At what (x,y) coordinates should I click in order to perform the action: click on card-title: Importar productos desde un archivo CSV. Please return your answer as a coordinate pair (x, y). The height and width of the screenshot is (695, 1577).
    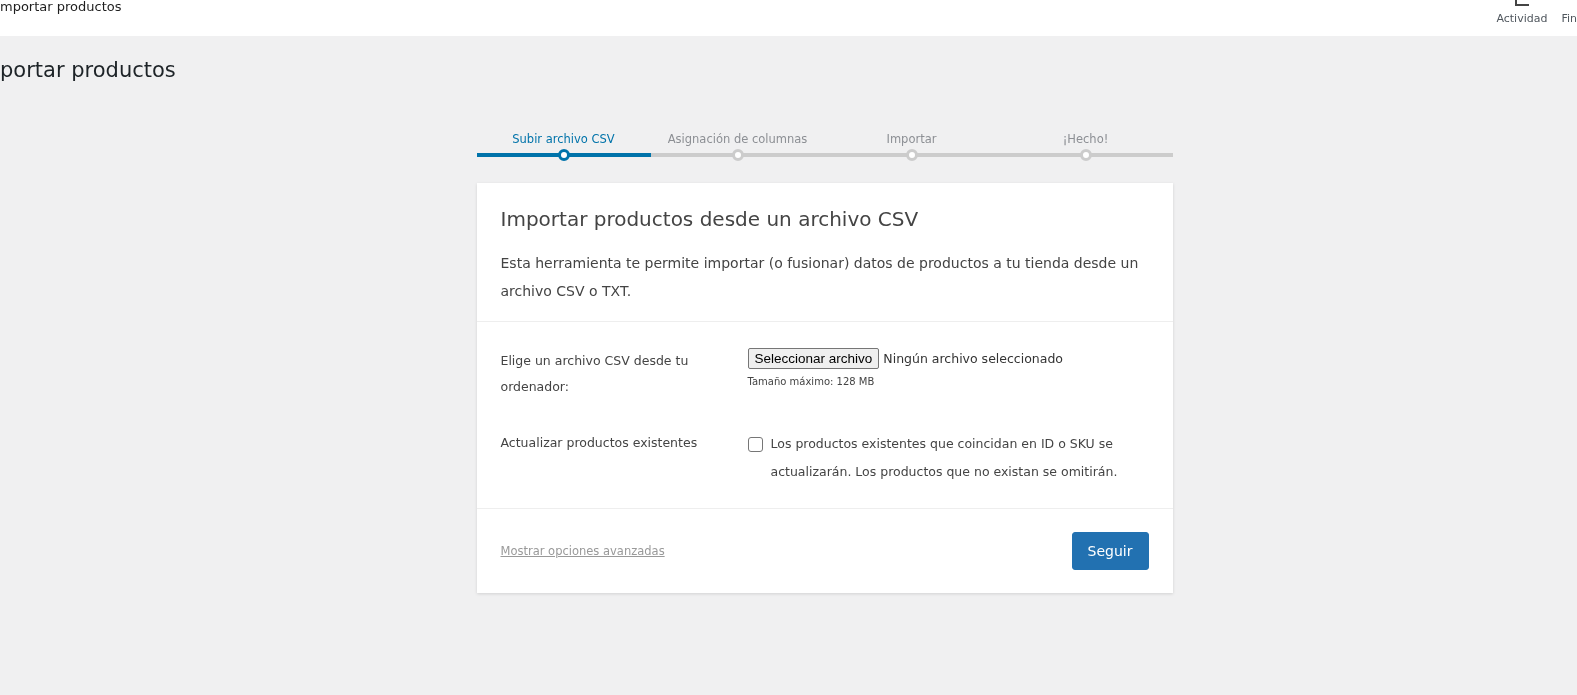
    Looking at the image, I should click on (710, 219).